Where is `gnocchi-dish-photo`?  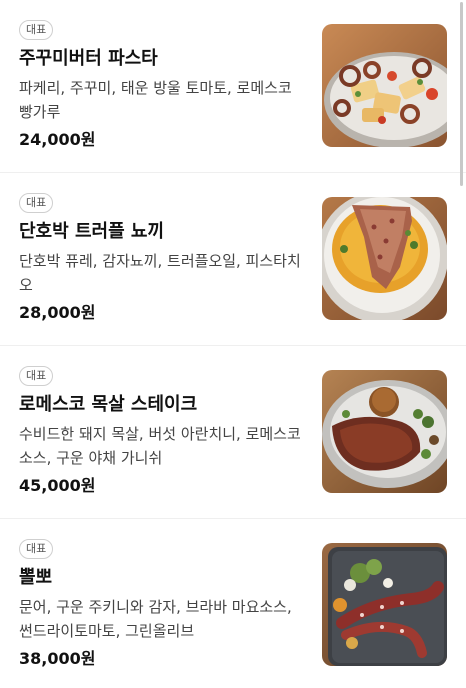
gnocchi-dish-photo is located at coordinates (384, 258).